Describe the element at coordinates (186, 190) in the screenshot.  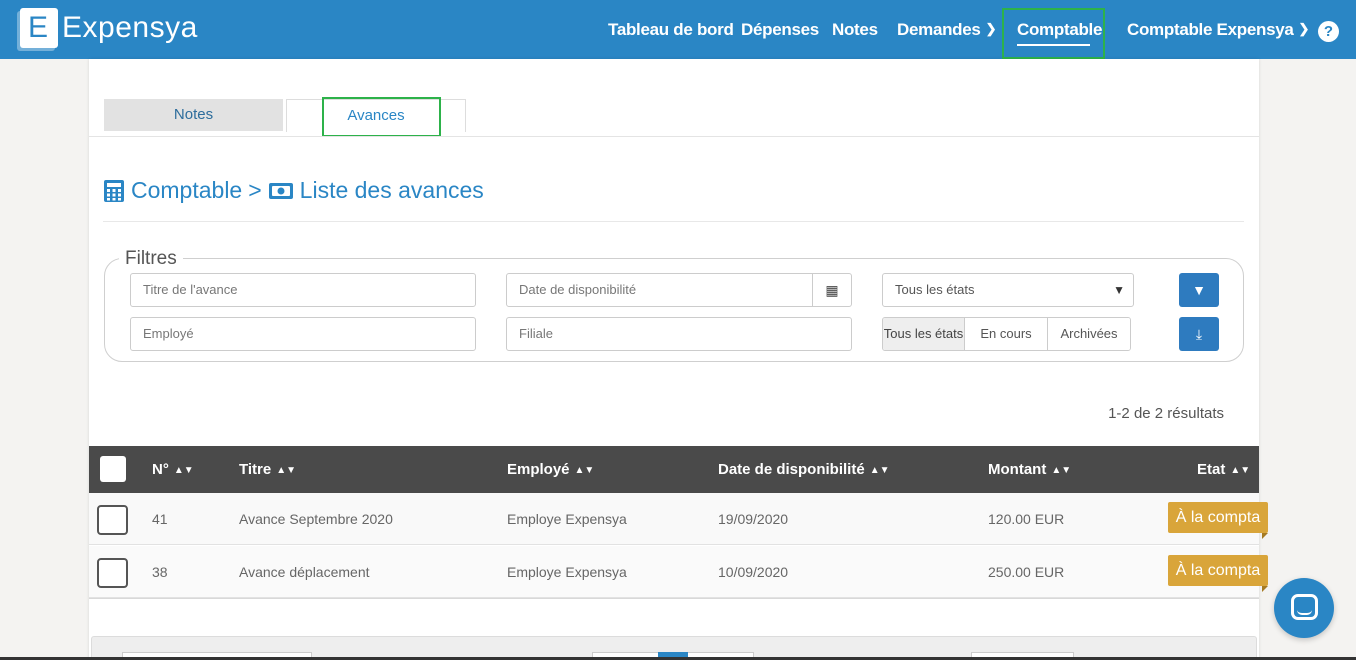
I see `breadcrumb-section: Comptable` at that location.